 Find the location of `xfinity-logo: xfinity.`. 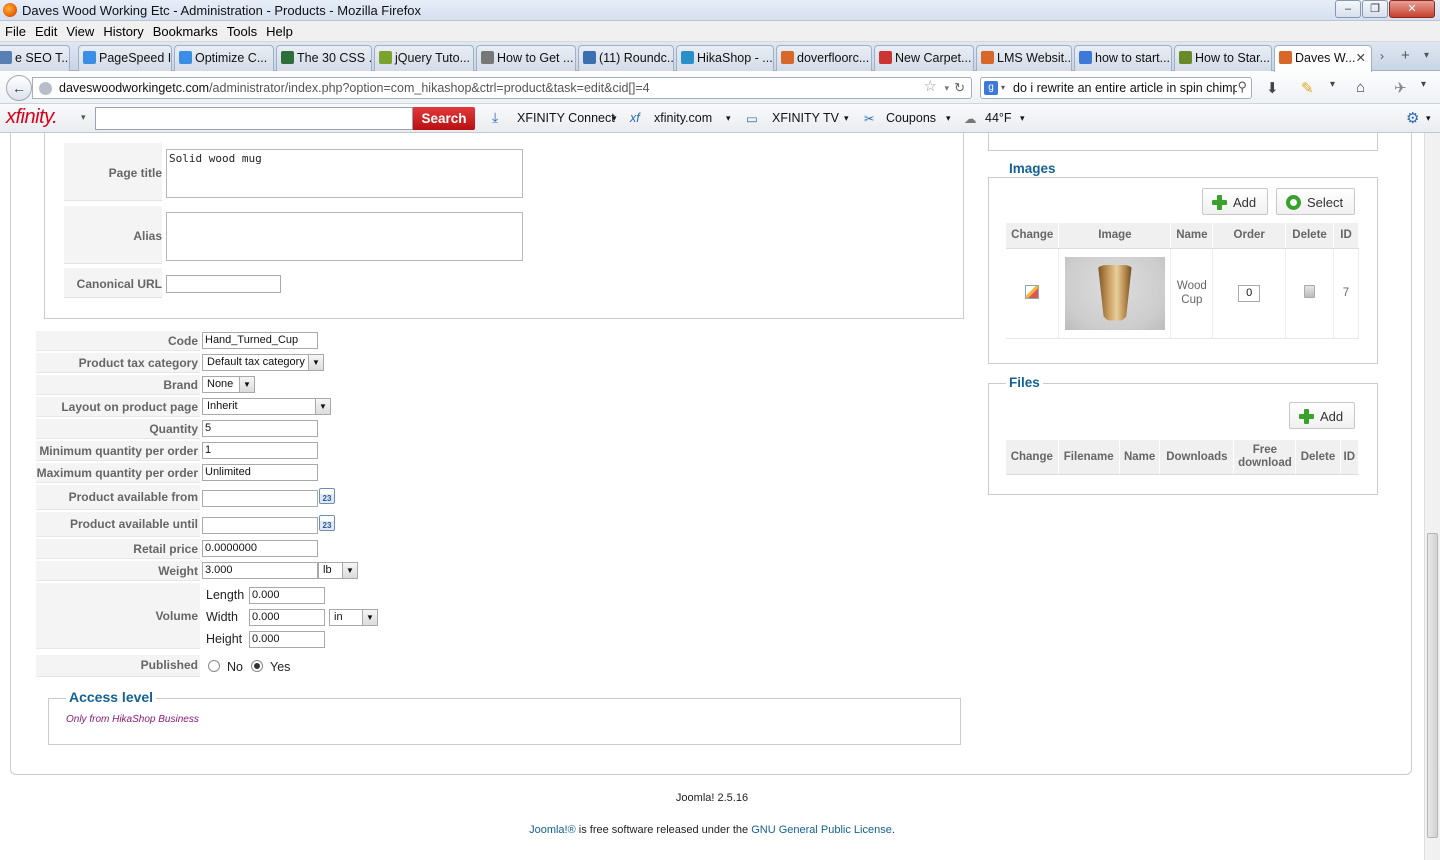

xfinity-logo: xfinity. is located at coordinates (32, 117).